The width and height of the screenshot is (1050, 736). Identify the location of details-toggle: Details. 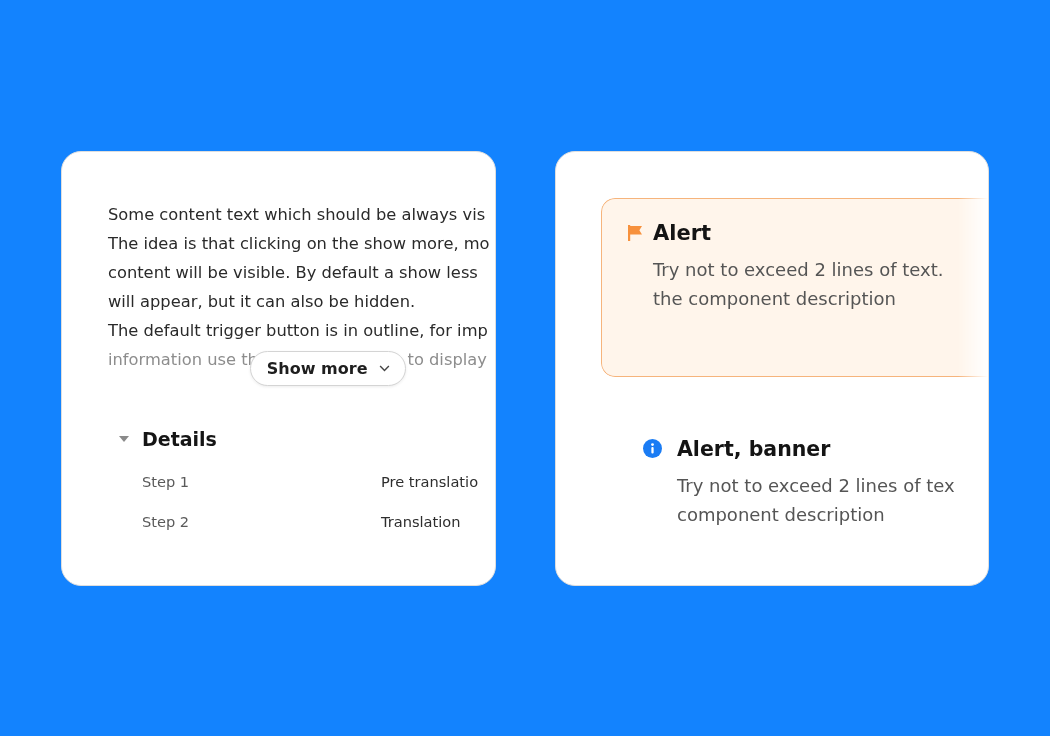
(168, 438).